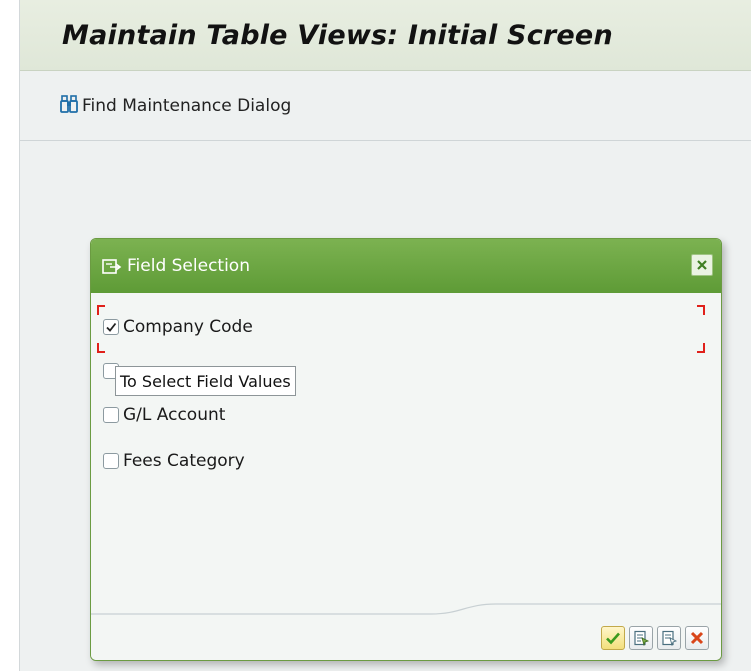 This screenshot has height=671, width=751. Describe the element at coordinates (184, 461) in the screenshot. I see `field-label: Fees Category` at that location.